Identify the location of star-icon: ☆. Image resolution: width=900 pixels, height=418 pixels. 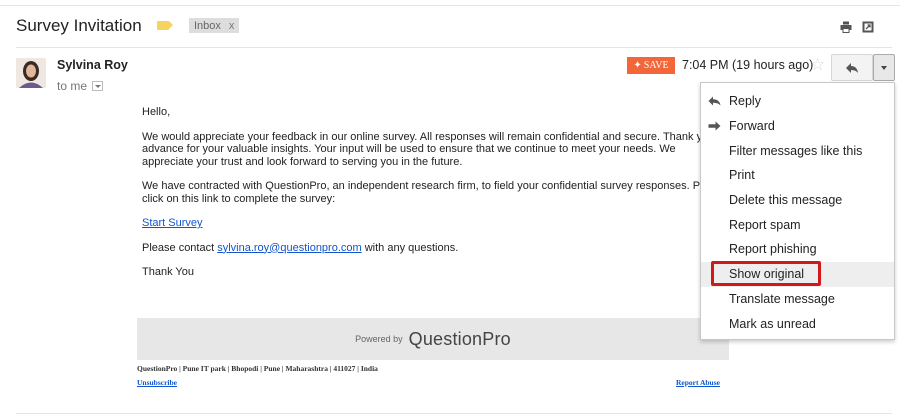
(817, 64).